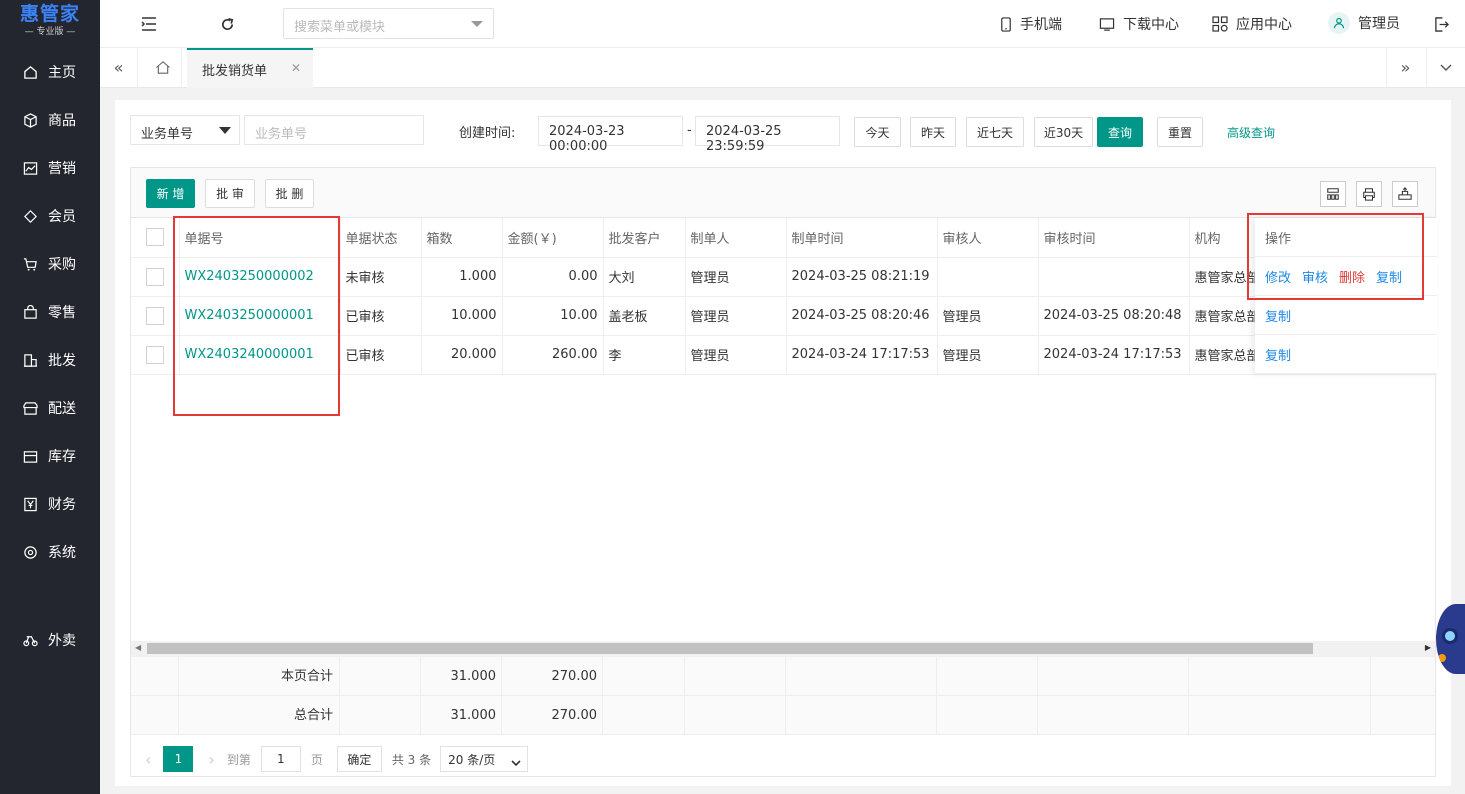 The height and width of the screenshot is (794, 1465). I want to click on delete-link: 删除, so click(1352, 276).